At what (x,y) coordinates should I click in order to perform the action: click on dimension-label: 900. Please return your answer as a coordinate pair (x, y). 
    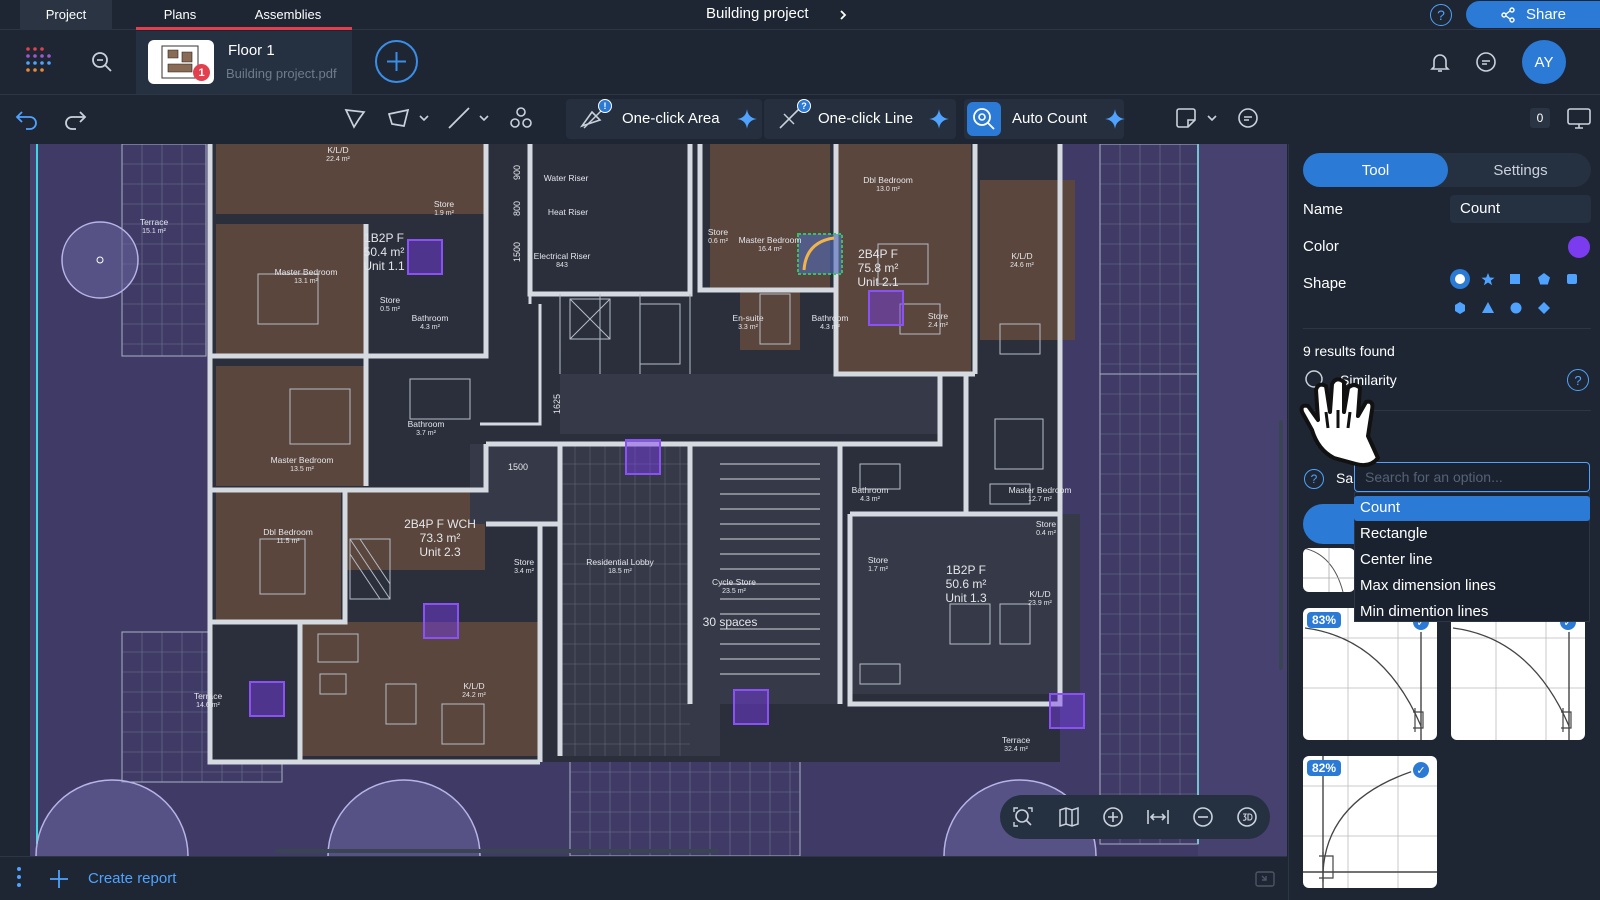
    Looking at the image, I should click on (517, 172).